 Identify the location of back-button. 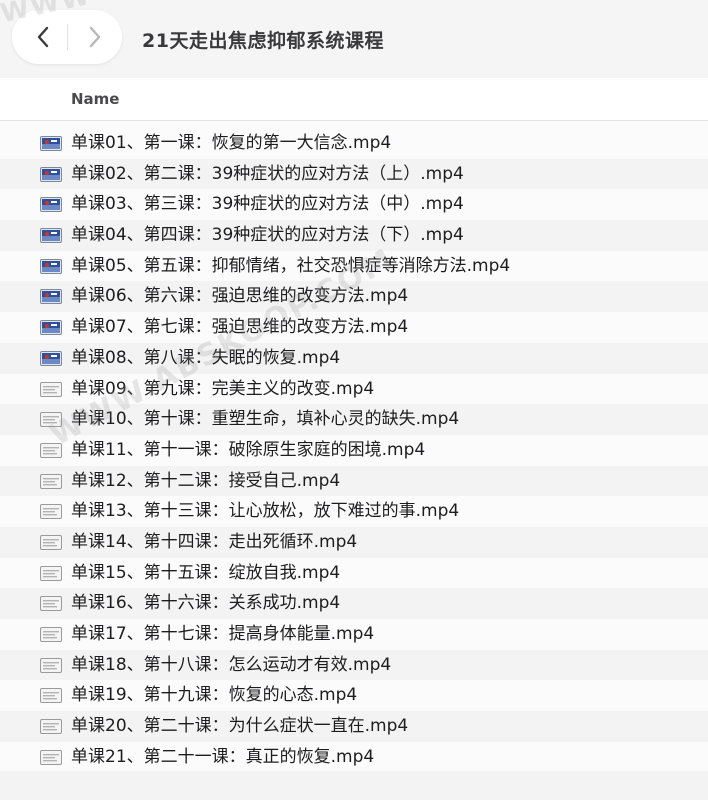
(43, 37).